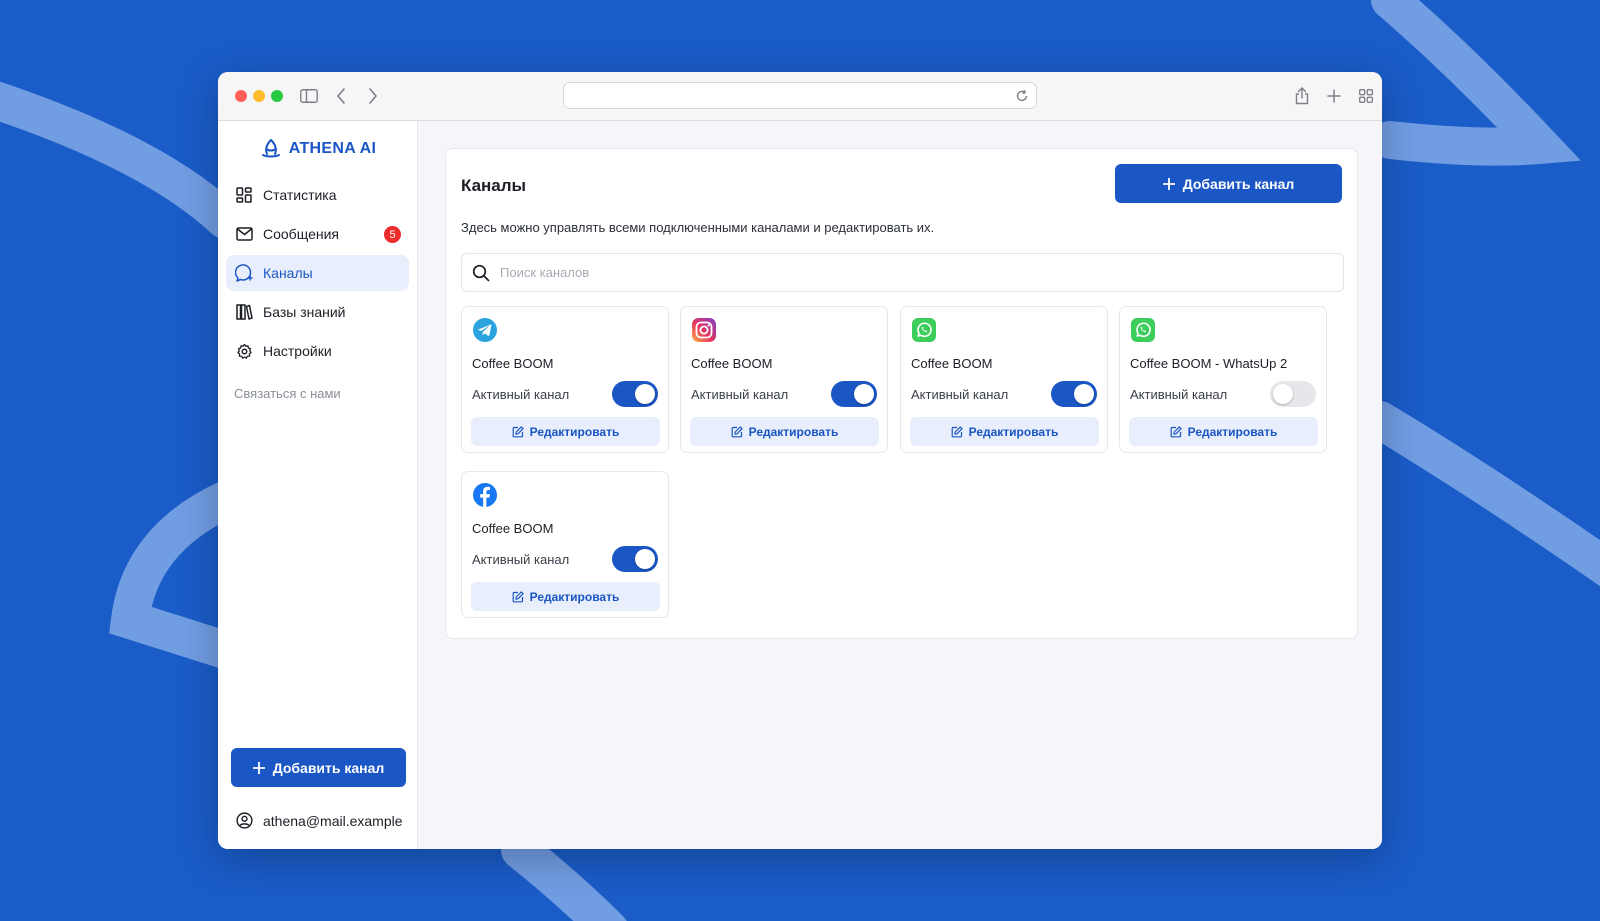  What do you see at coordinates (494, 185) in the screenshot?
I see `page-title: Каналы` at bounding box center [494, 185].